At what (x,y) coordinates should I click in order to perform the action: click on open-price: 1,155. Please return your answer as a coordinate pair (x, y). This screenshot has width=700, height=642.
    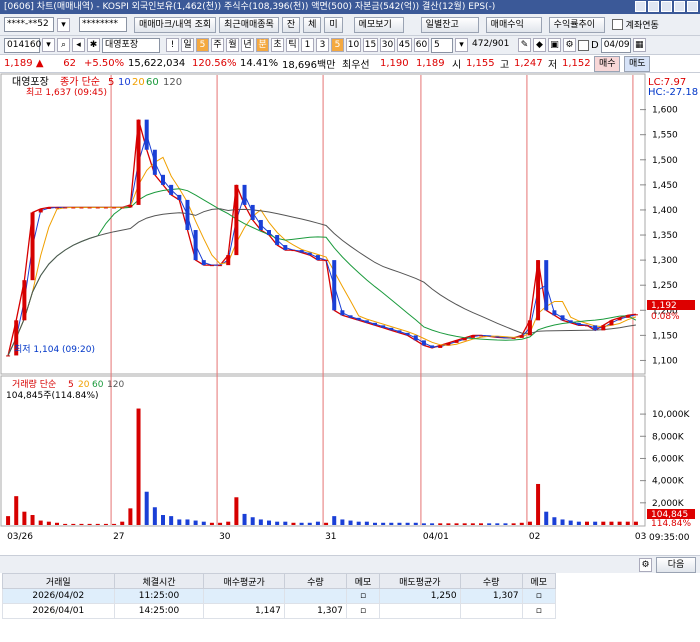
    Looking at the image, I should click on (480, 63).